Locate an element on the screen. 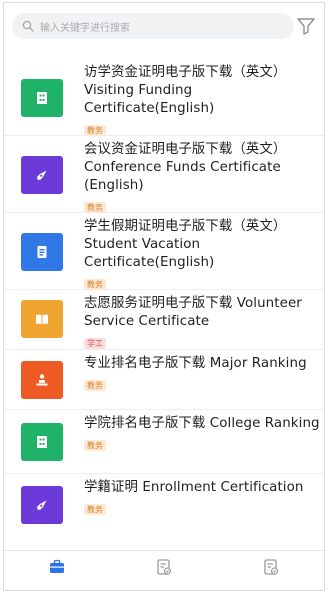 The width and height of the screenshot is (328, 593). list-item: 专业排名电子版下载 Major Ranking 教务 is located at coordinates (164, 380).